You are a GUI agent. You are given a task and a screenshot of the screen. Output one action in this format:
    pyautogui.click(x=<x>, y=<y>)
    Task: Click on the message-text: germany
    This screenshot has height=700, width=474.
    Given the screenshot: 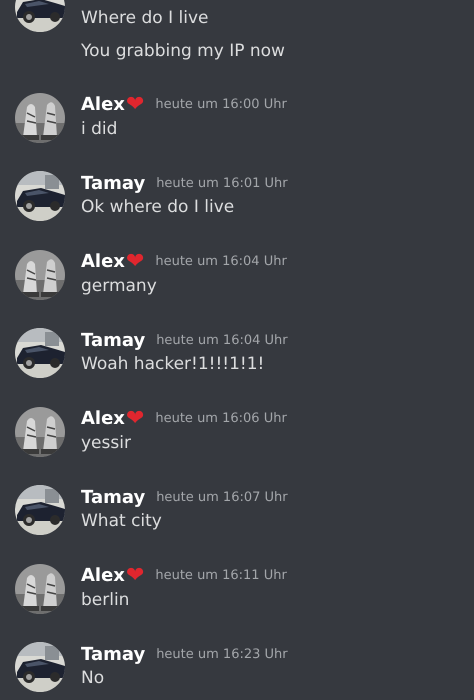 What is the action you would take?
    pyautogui.click(x=119, y=286)
    